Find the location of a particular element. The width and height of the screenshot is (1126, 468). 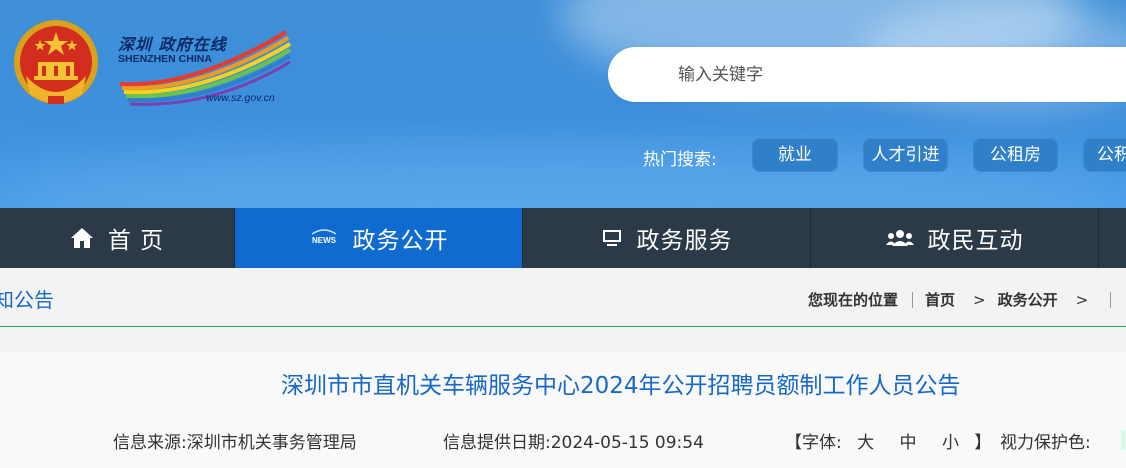

font-size-bracket: 】 is located at coordinates (983, 443).